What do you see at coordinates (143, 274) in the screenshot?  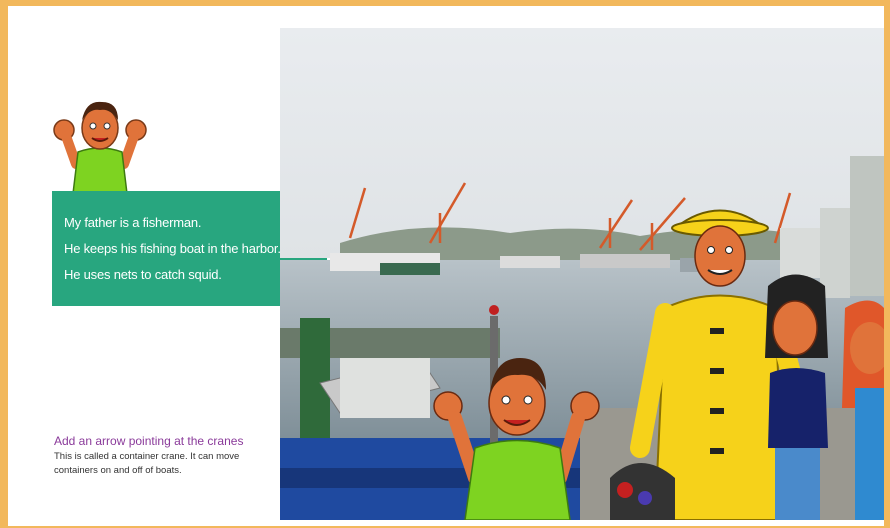 I see `story-line: He uses nets to catch squid.` at bounding box center [143, 274].